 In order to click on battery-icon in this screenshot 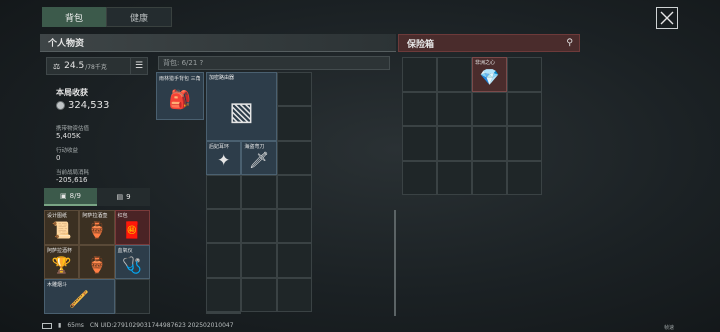, I will do `click(47, 325)`.